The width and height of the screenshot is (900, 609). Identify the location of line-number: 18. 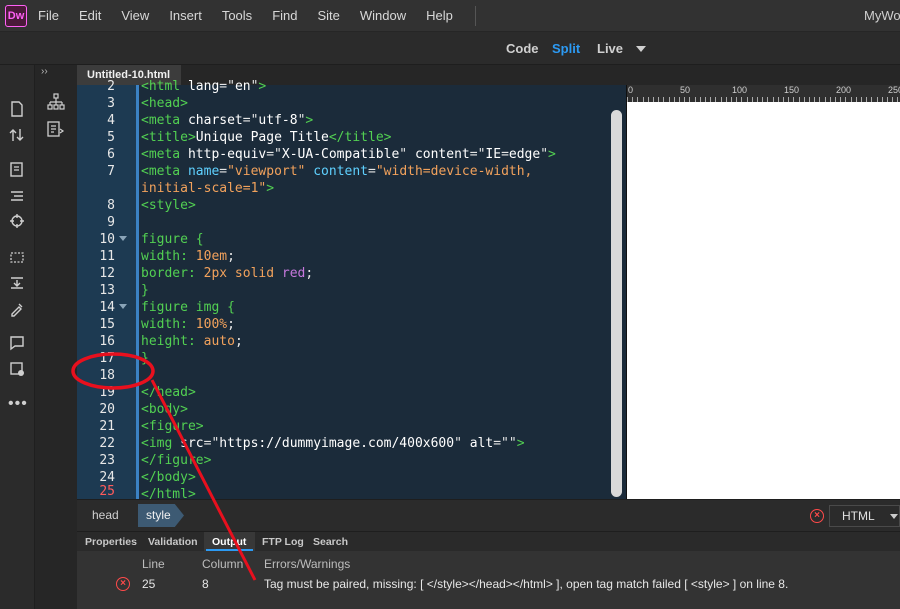
(107, 375).